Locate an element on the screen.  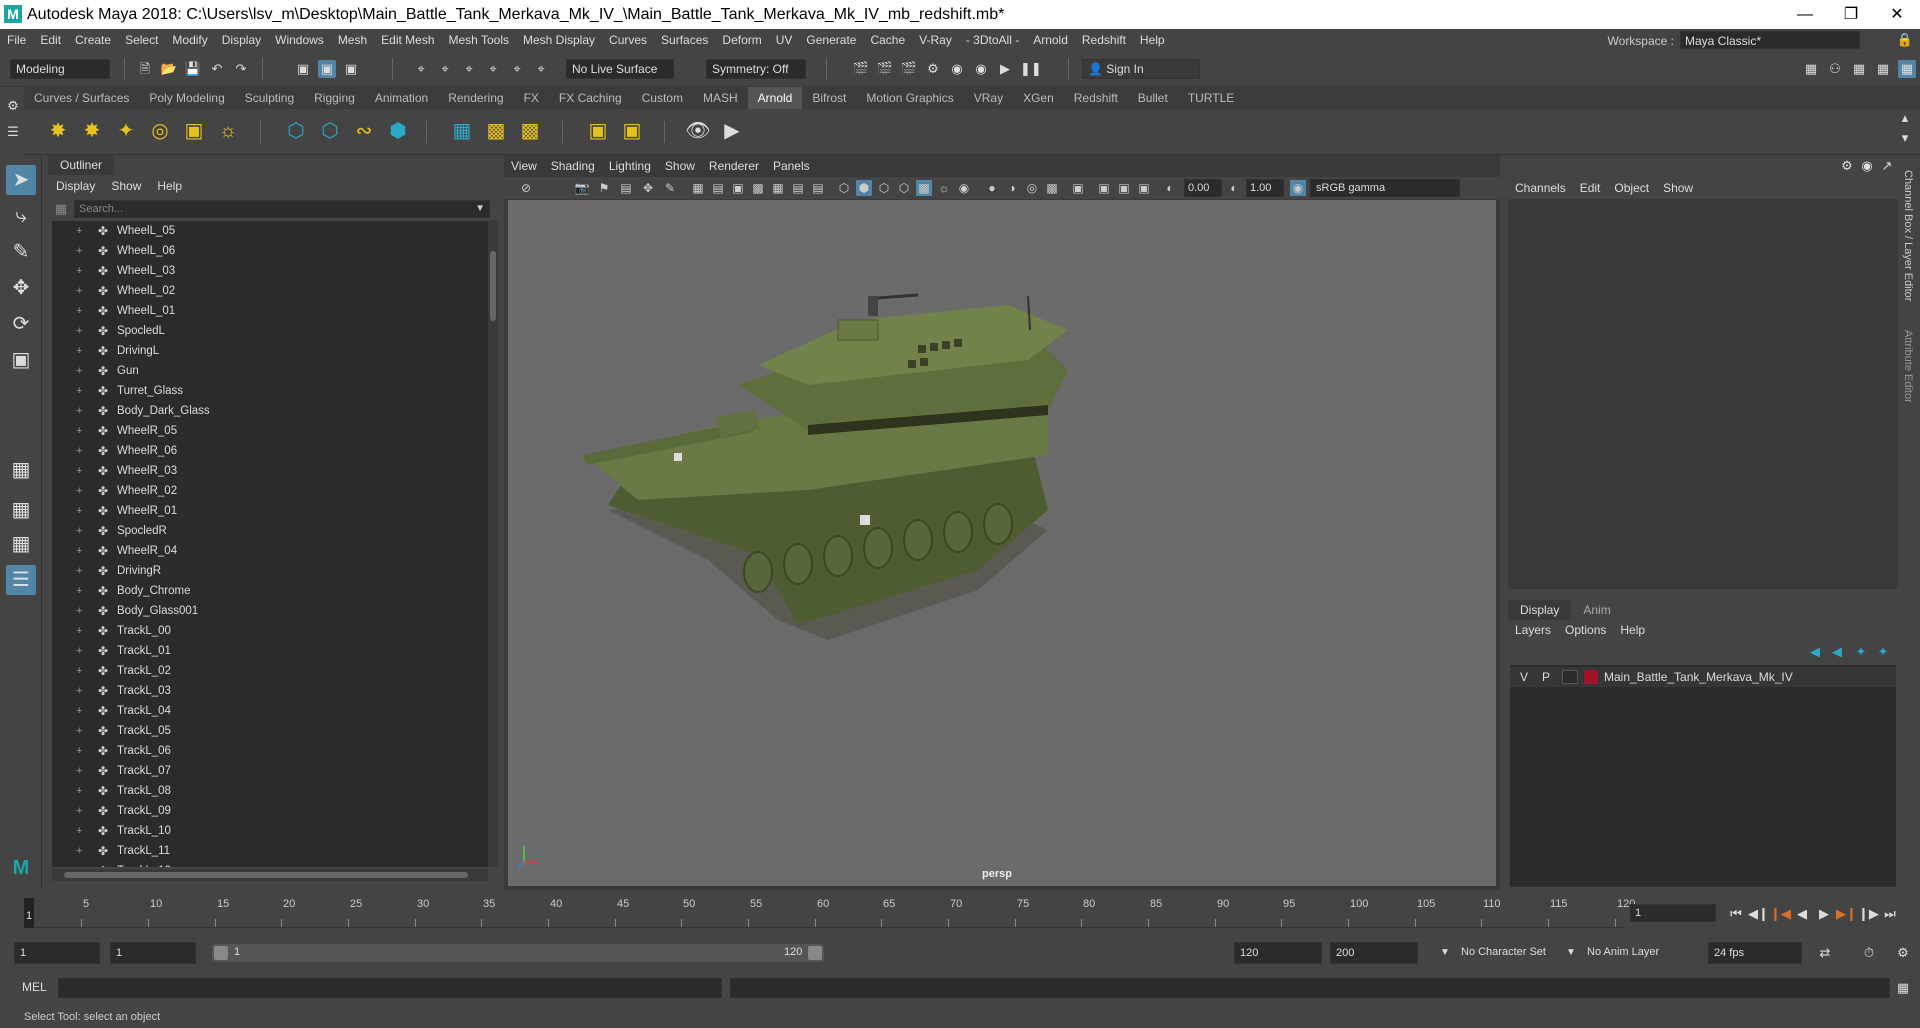
outliner-layout-icon: ☰ is located at coordinates (21, 580).